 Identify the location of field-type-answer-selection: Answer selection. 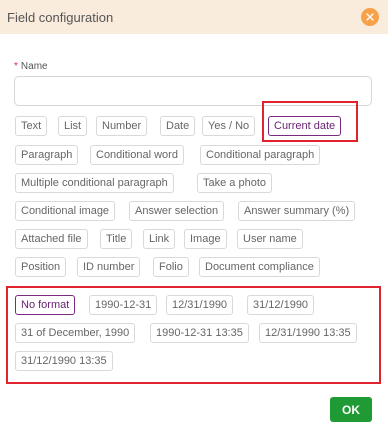
(177, 211).